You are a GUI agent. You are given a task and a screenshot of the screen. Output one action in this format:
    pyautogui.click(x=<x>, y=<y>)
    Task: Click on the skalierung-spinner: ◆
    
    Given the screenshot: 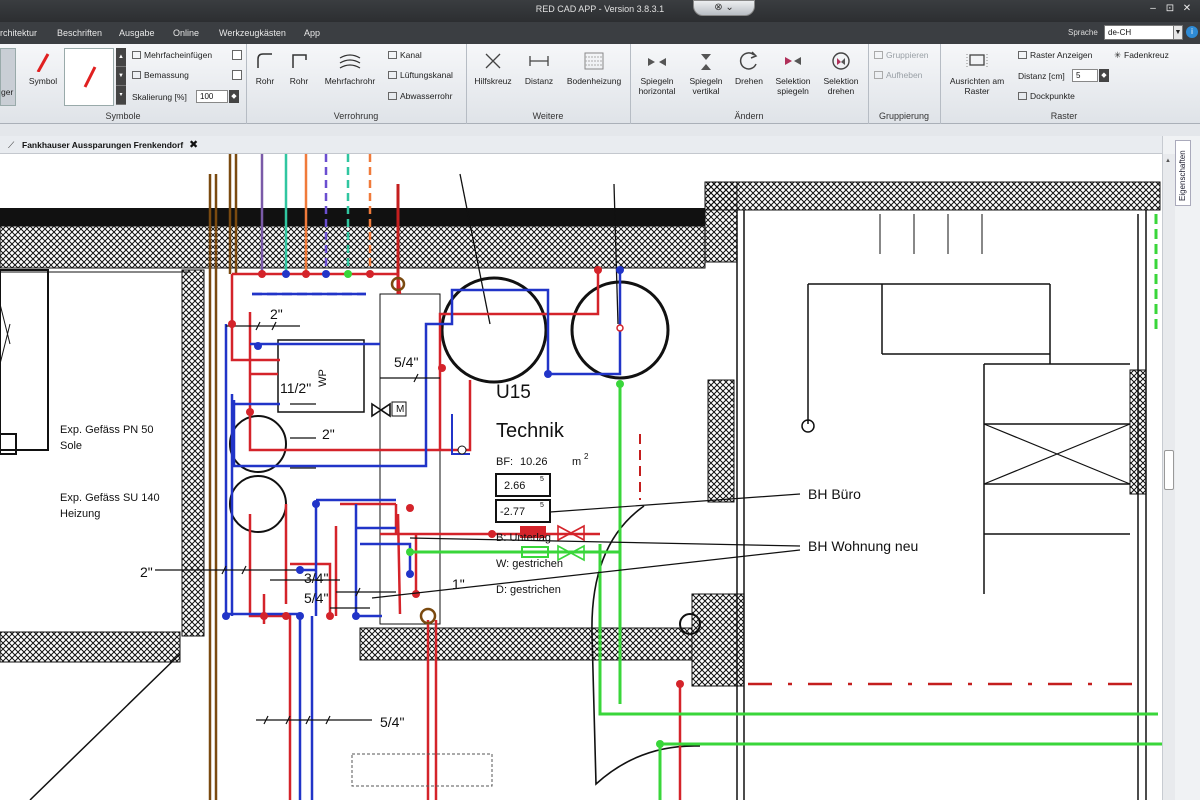 What is the action you would take?
    pyautogui.click(x=234, y=96)
    